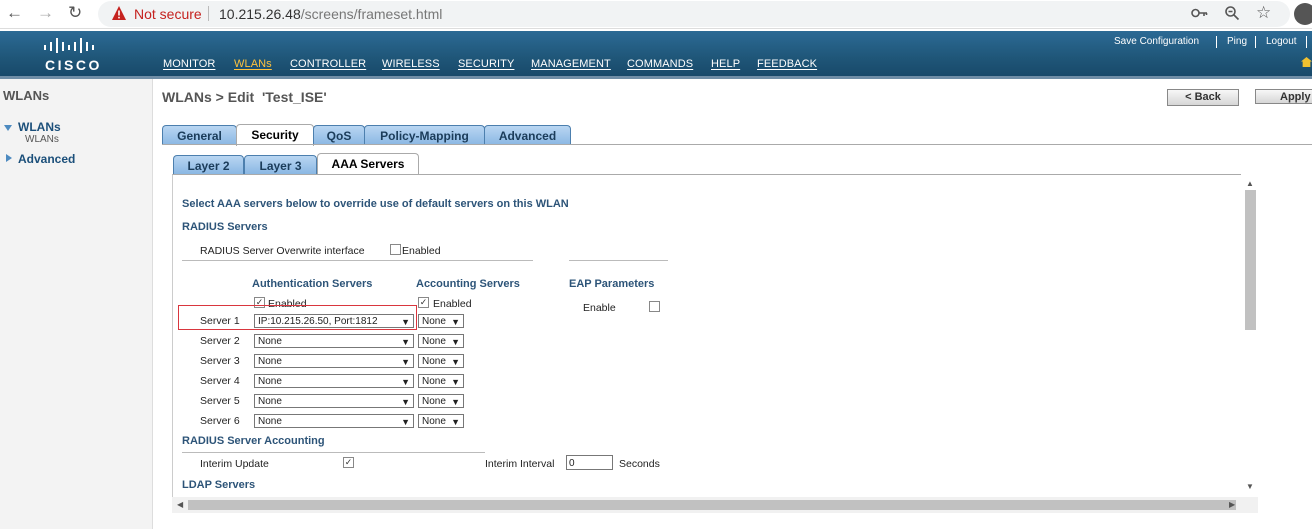  Describe the element at coordinates (654, 306) in the screenshot. I see `eap-enable-checkbox` at that location.